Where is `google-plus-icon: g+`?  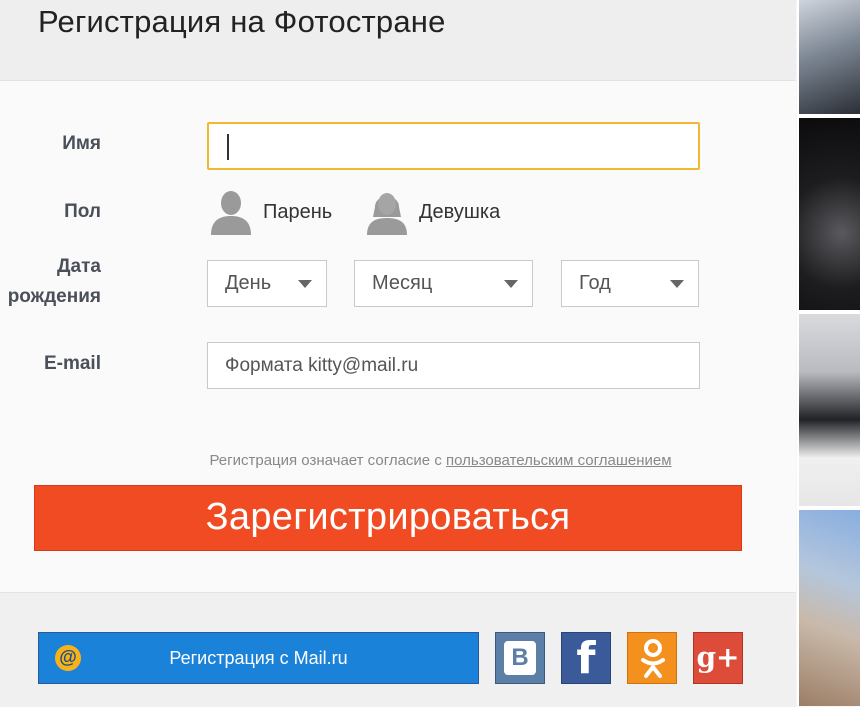 google-plus-icon: g+ is located at coordinates (718, 657).